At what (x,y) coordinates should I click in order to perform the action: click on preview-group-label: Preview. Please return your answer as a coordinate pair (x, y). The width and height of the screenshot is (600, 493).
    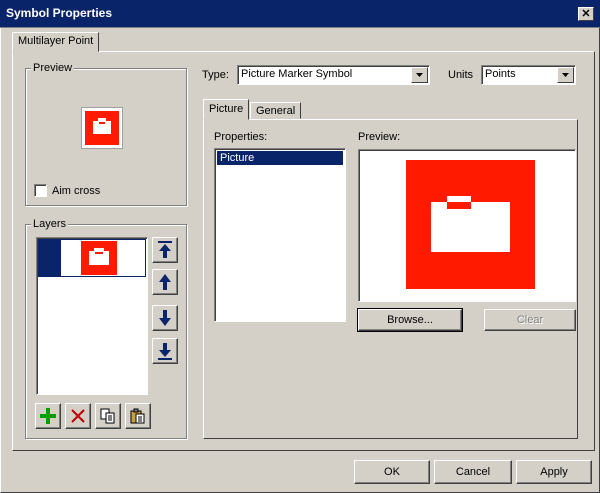
    Looking at the image, I should click on (53, 68).